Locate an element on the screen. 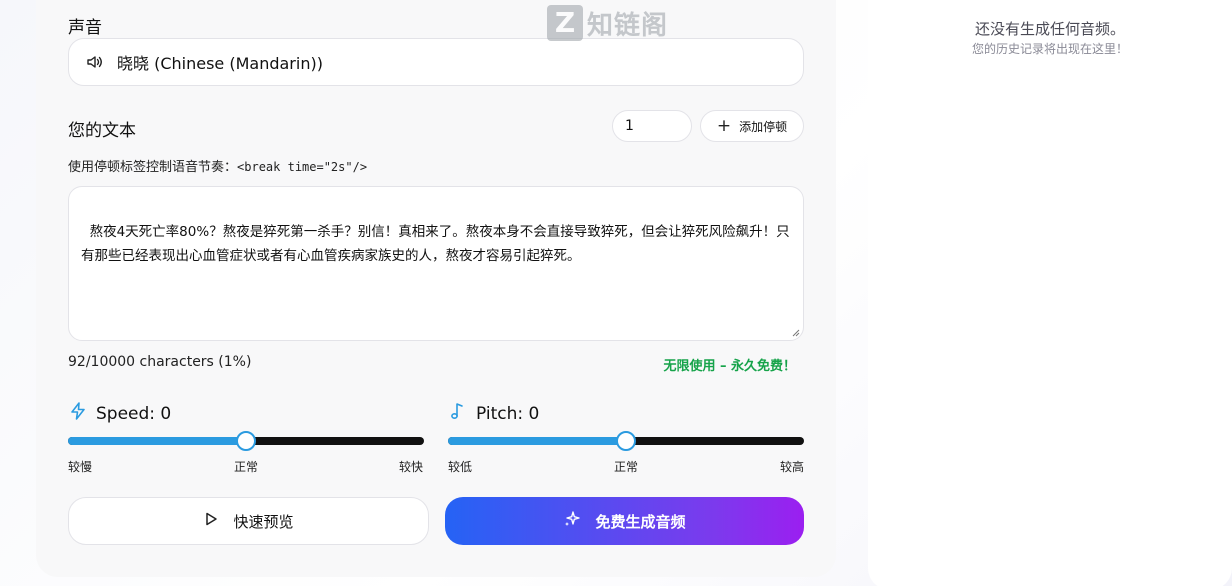 This screenshot has height=586, width=1232. history-empty-subtitle: 您的历史记录将出现在这里！ is located at coordinates (1049, 49).